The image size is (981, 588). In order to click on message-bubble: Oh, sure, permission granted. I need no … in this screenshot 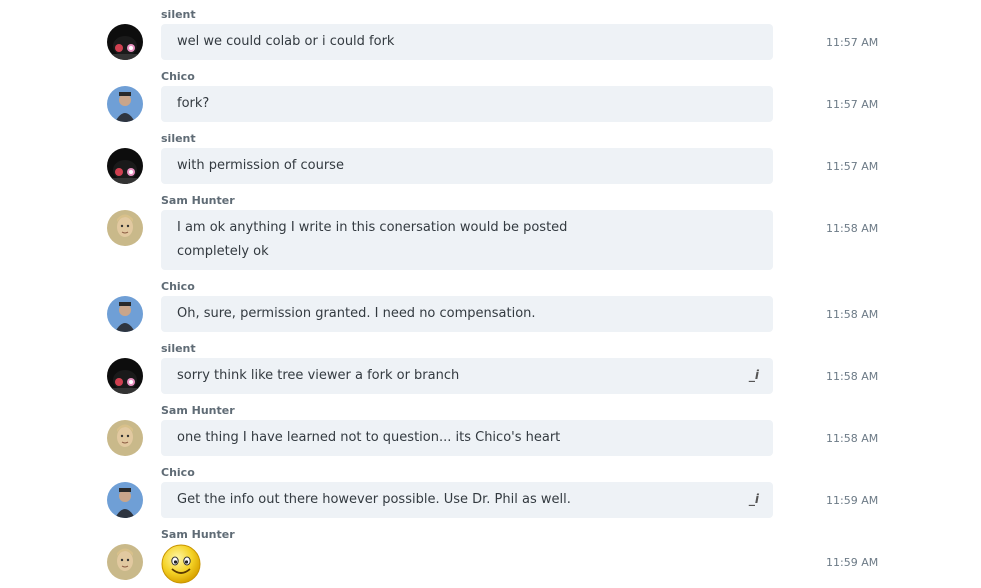, I will do `click(467, 314)`.